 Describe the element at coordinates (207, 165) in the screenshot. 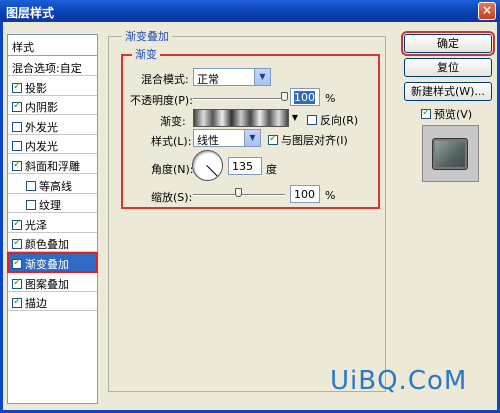

I see `angle-dial` at that location.